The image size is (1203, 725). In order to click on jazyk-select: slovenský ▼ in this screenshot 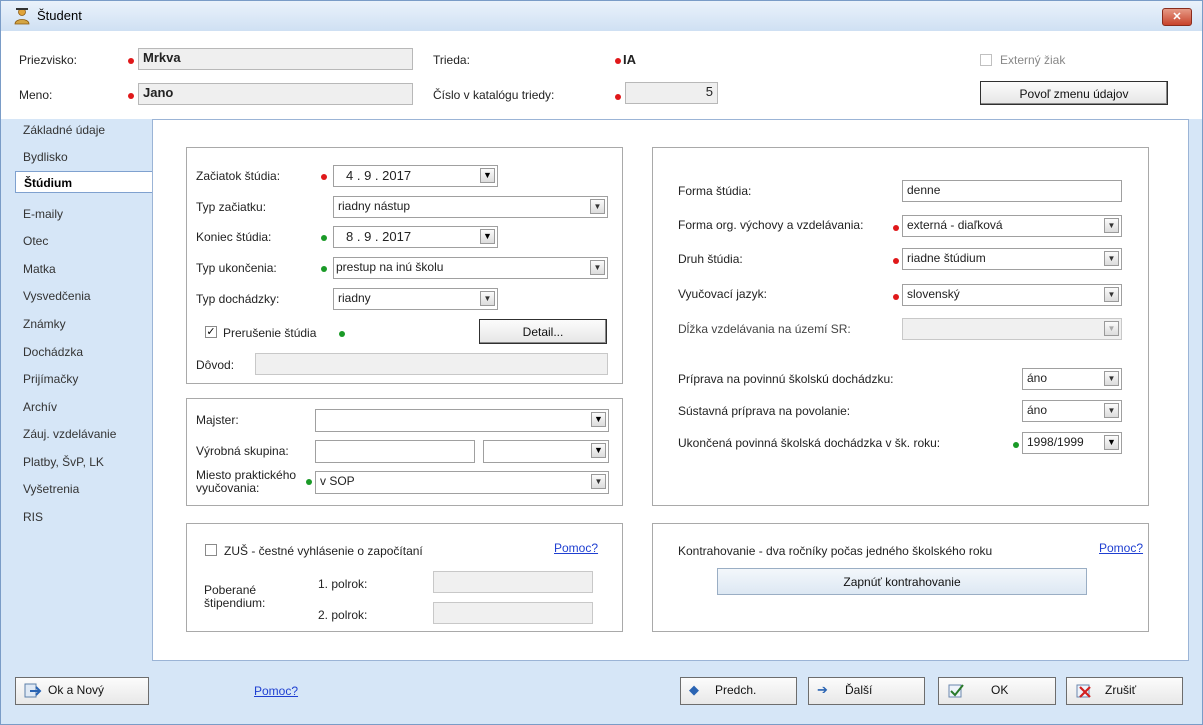, I will do `click(1012, 295)`.